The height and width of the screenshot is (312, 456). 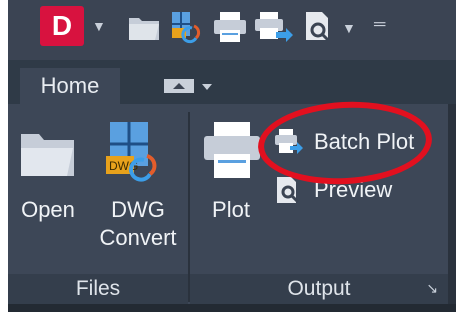 I want to click on plot-icon, so click(x=232, y=152).